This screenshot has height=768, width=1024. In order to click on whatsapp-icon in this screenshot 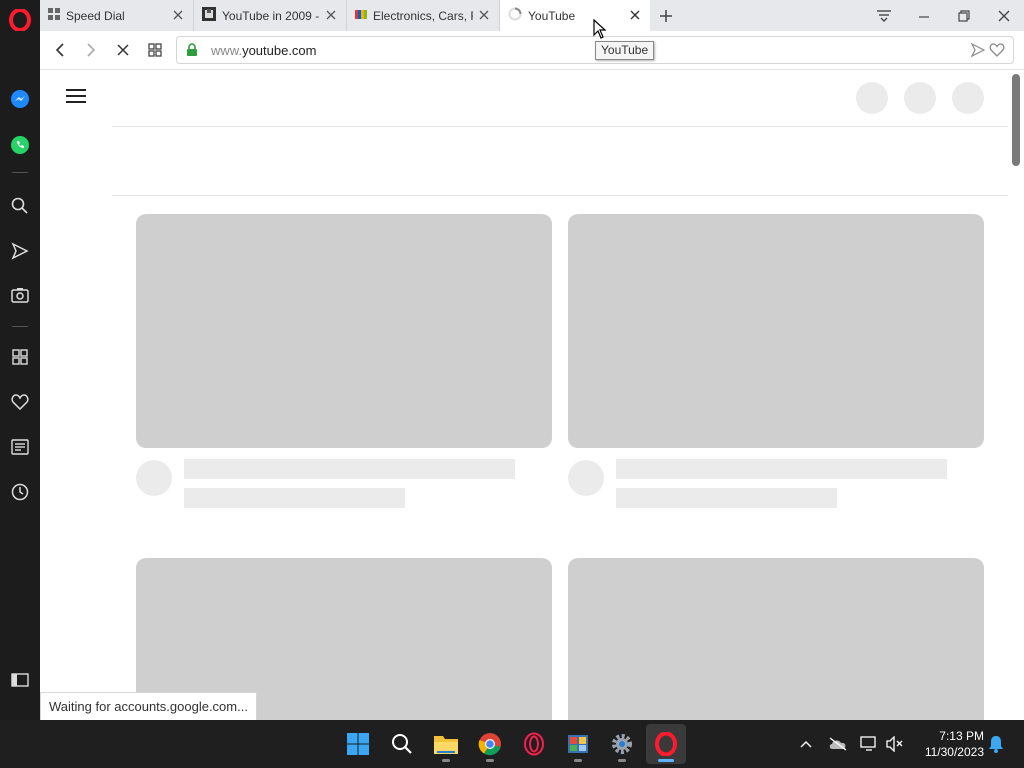, I will do `click(20, 145)`.